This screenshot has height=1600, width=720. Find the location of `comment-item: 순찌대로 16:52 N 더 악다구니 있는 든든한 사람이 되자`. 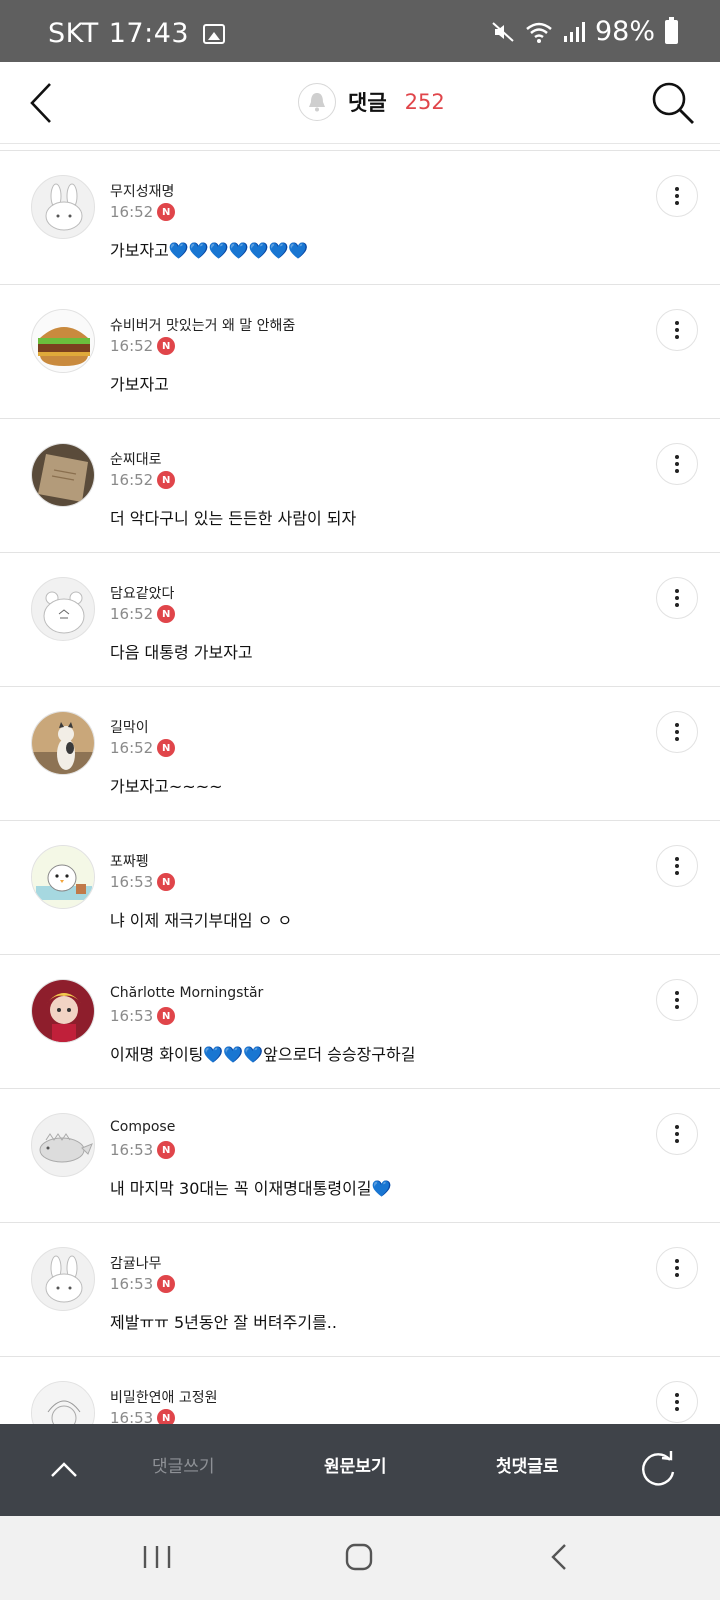

comment-item: 순찌대로 16:52 N 더 악다구니 있는 든든한 사람이 되자 is located at coordinates (360, 485).